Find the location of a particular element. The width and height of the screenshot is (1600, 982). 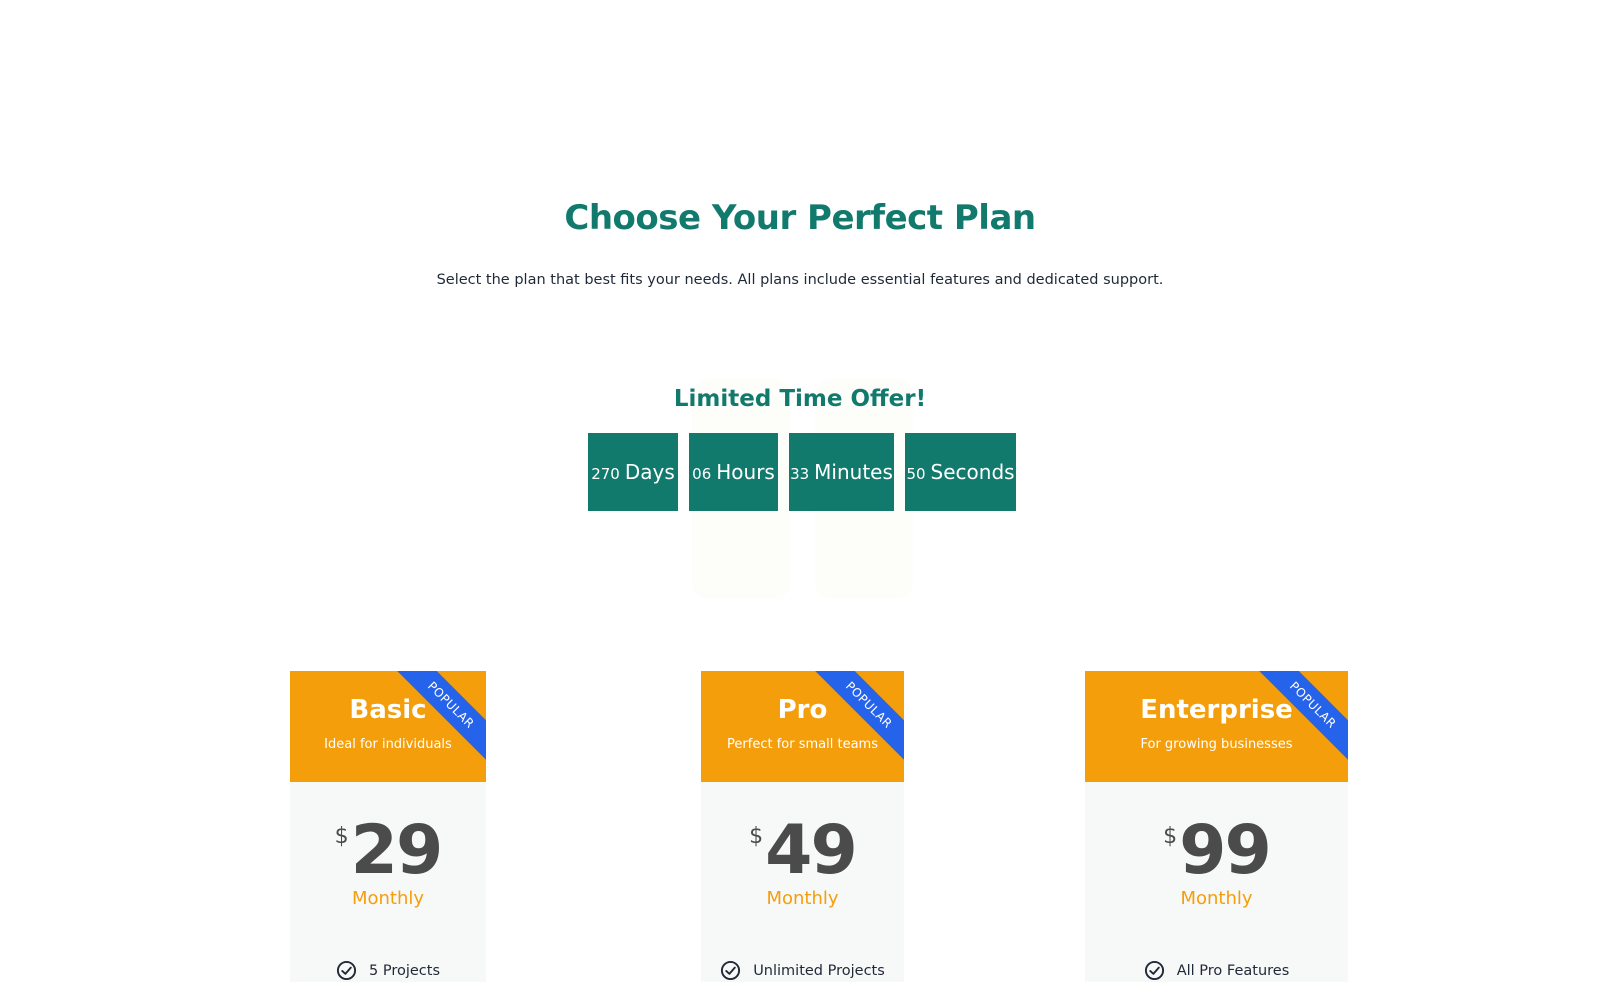

countdown-days-value: 270 is located at coordinates (605, 474).